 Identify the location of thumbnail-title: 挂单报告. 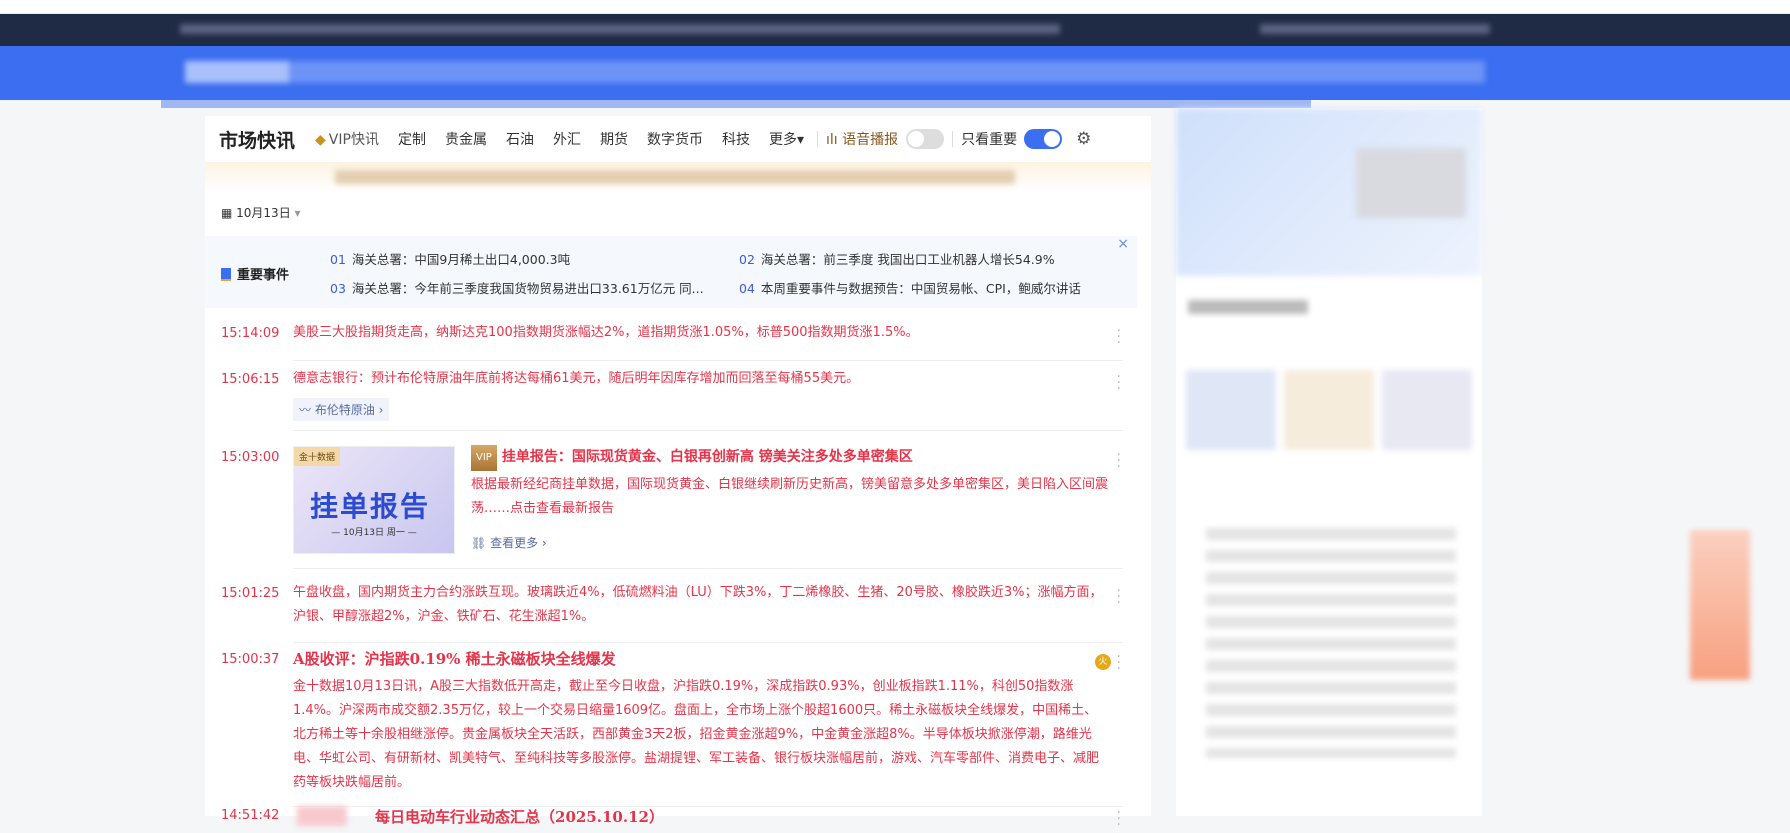
(370, 506).